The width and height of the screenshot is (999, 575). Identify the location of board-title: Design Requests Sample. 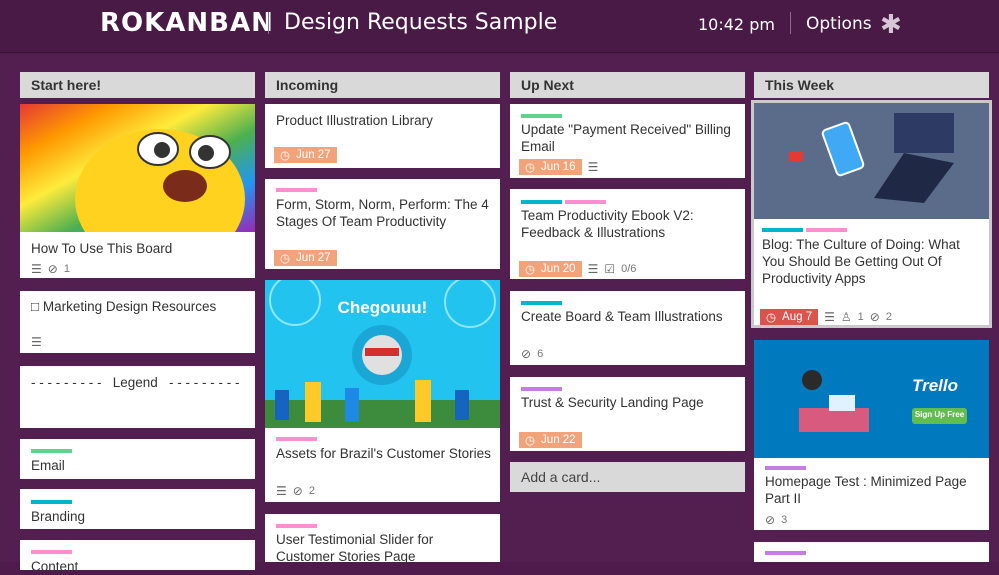
(421, 22).